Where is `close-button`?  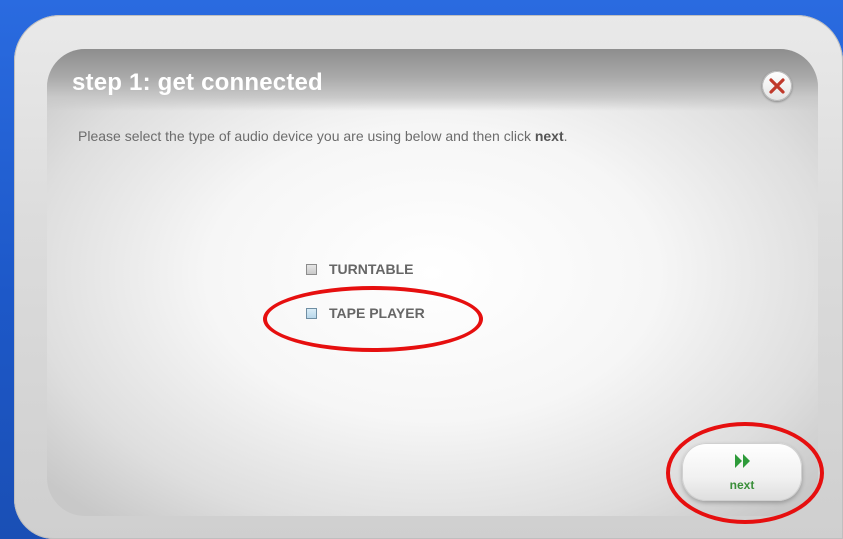
close-button is located at coordinates (777, 86).